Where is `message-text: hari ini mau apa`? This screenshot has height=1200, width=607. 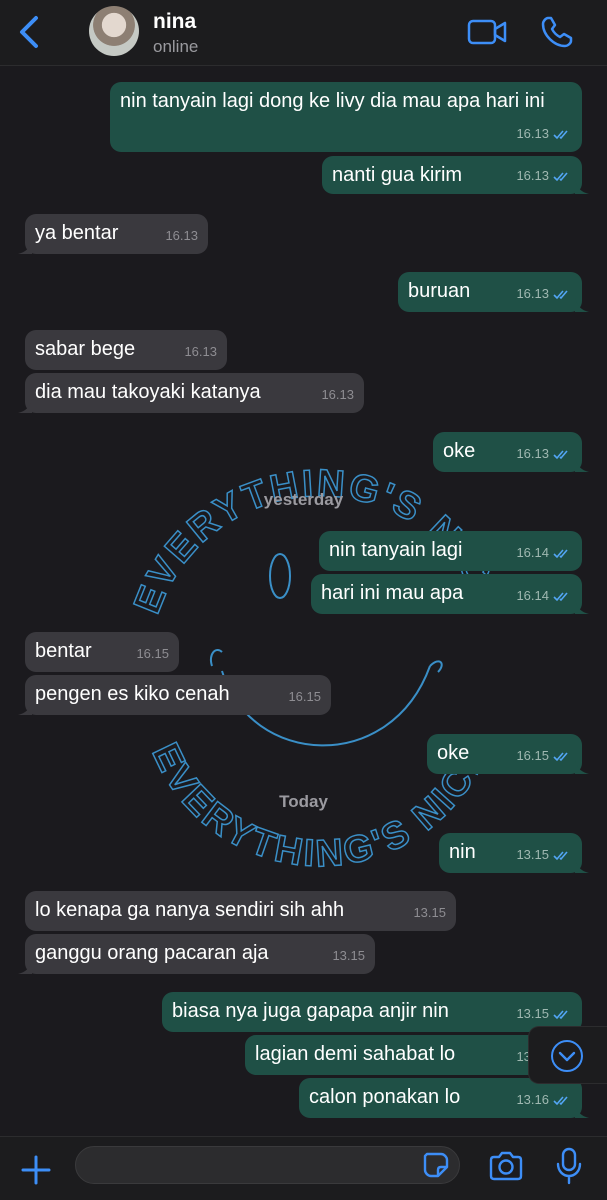 message-text: hari ini mau apa is located at coordinates (392, 593).